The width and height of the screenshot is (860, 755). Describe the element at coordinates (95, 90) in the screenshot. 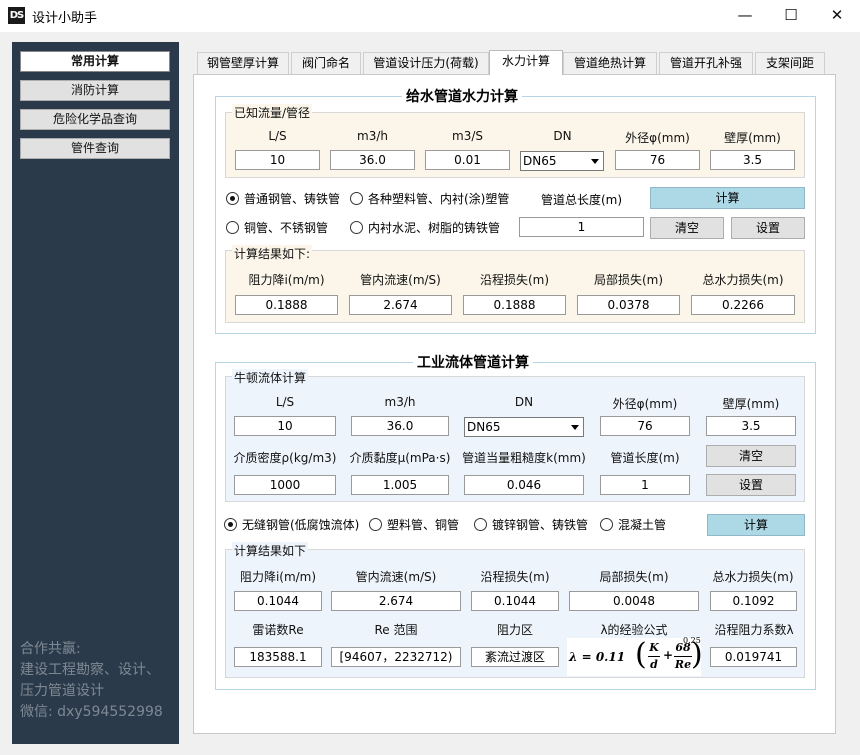

I see `sidebar-item-fire-calc: 消防计算` at that location.